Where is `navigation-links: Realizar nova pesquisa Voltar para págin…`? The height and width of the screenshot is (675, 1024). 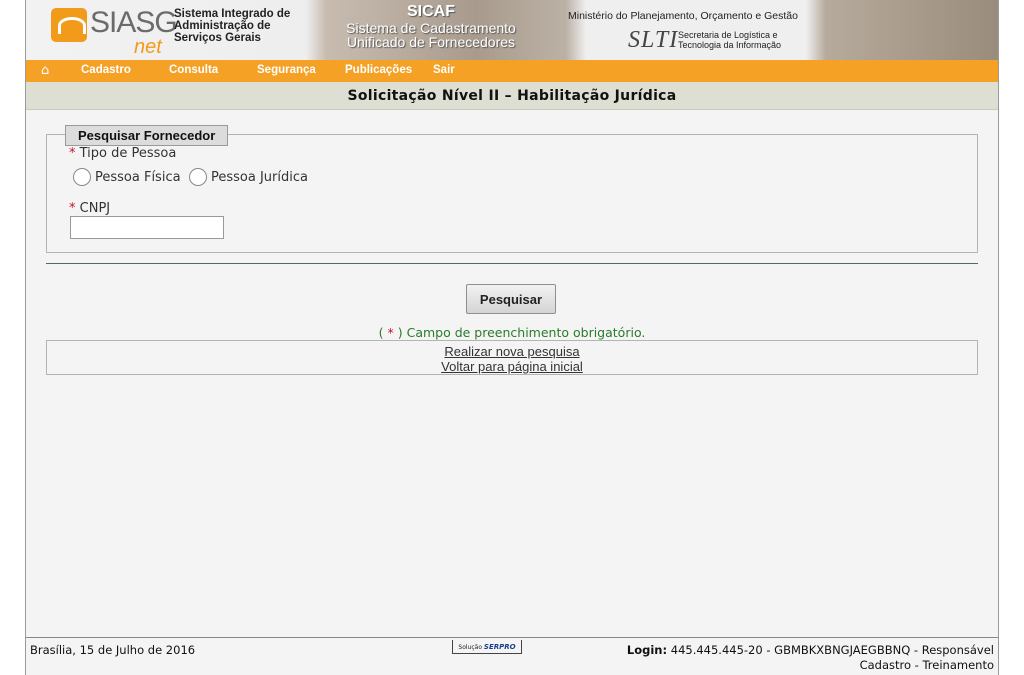
navigation-links: Realizar nova pesquisa Voltar para págin… is located at coordinates (512, 357).